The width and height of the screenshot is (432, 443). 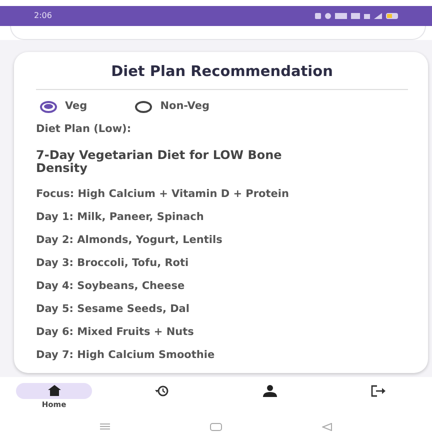 What do you see at coordinates (162, 194) in the screenshot?
I see `plan-line: Focus: High Calcium + Vitamin D + Protein` at bounding box center [162, 194].